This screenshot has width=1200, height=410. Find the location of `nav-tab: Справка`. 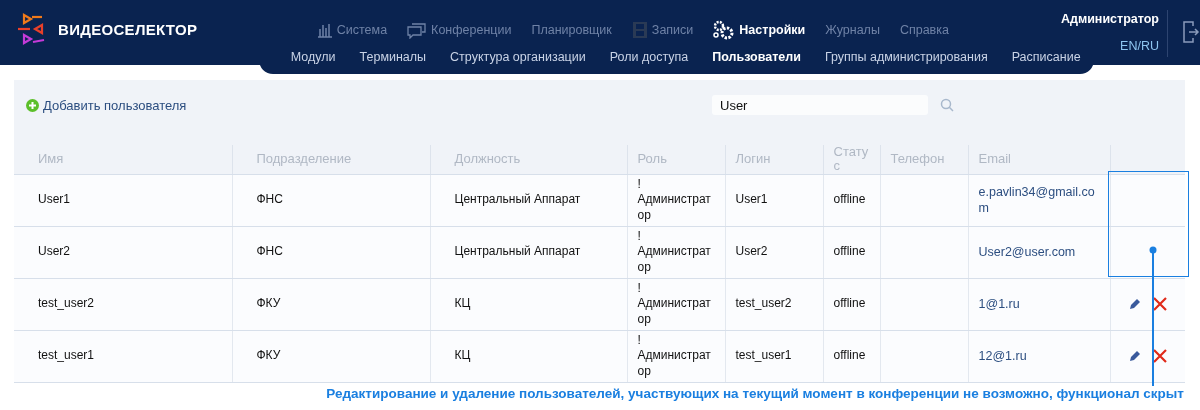

nav-tab: Справка is located at coordinates (924, 30).